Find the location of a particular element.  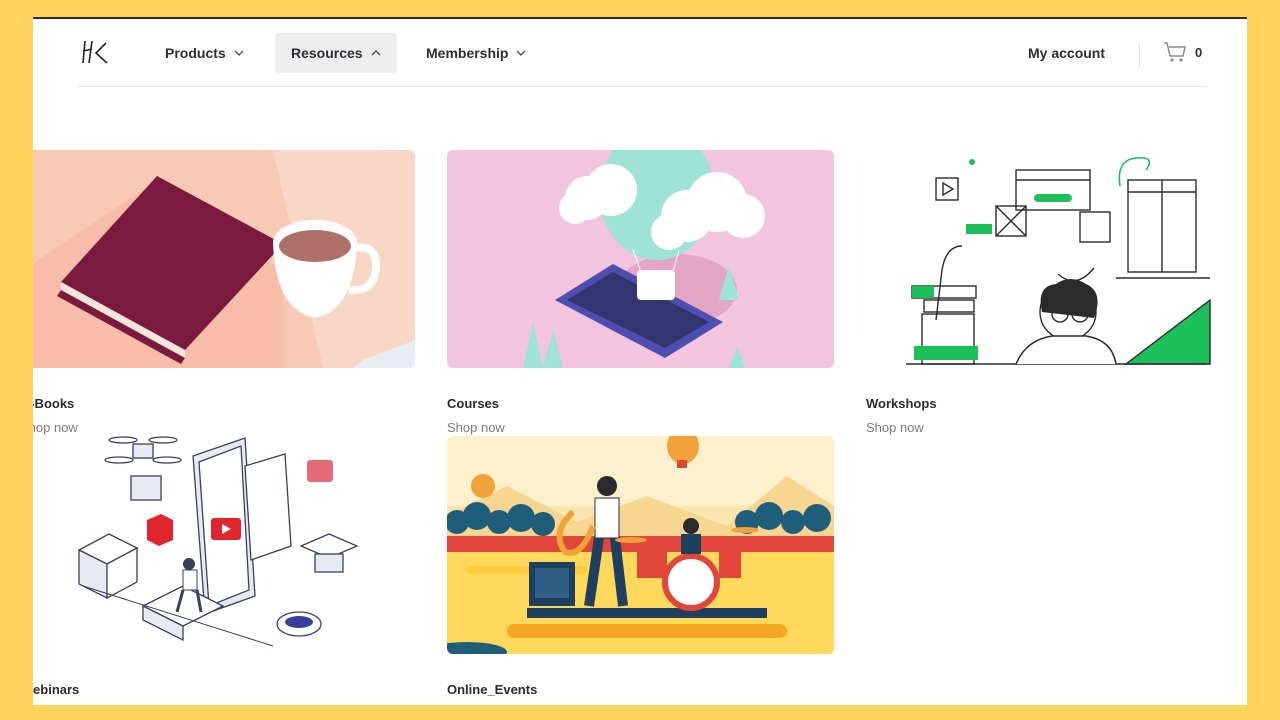

cart-button: 0 is located at coordinates (1182, 52).